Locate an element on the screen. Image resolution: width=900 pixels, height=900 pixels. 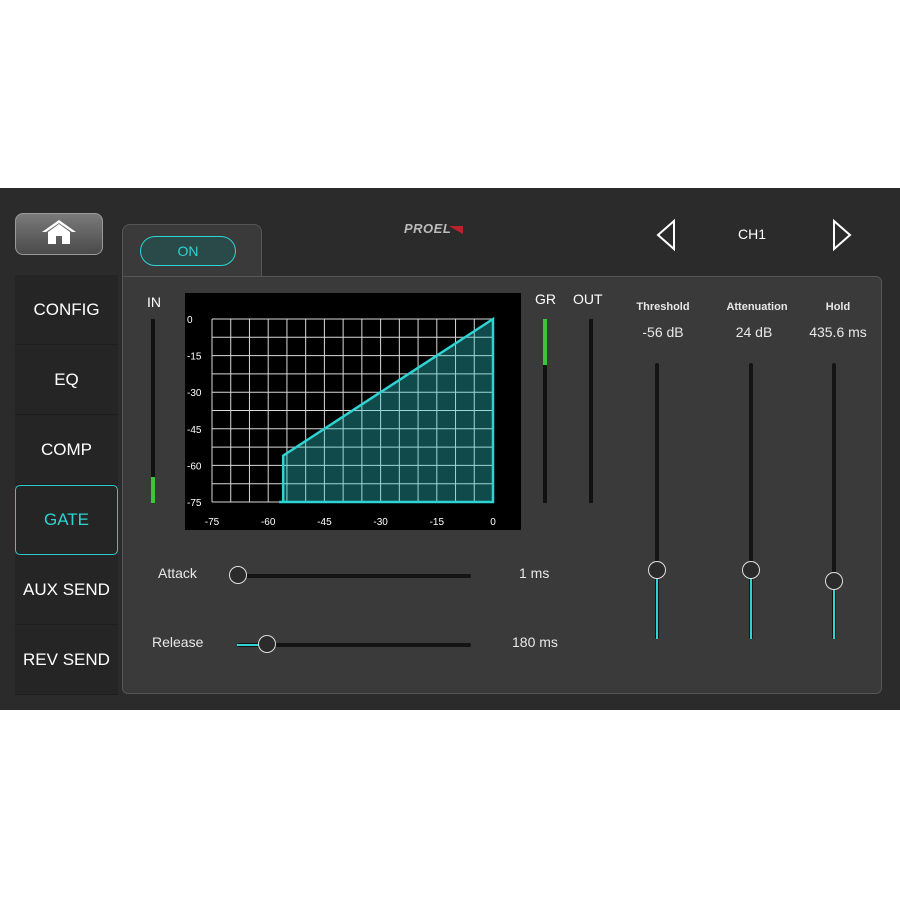
gate-graph: -75 -60 -45 -30 -15 0 0 -15 -30 -45 -60 -75 is located at coordinates (353, 411).